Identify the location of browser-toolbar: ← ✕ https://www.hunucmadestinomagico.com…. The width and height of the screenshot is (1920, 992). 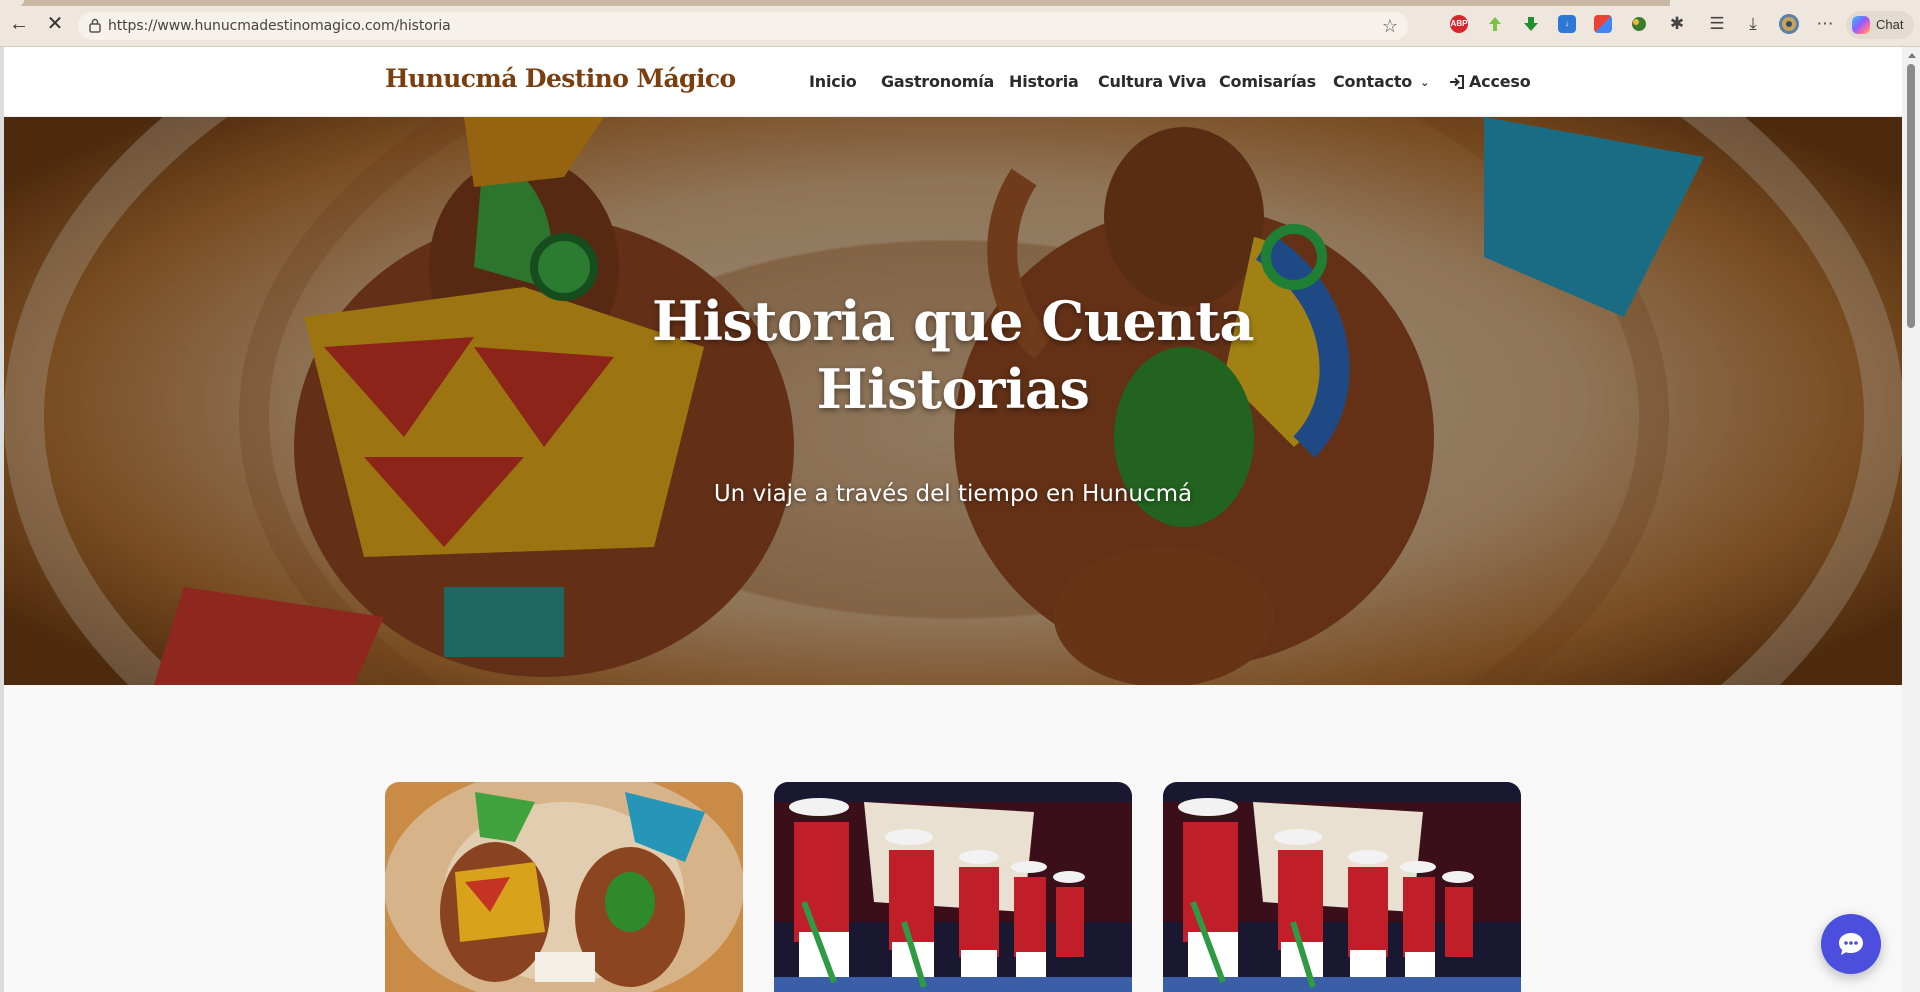
(960, 23).